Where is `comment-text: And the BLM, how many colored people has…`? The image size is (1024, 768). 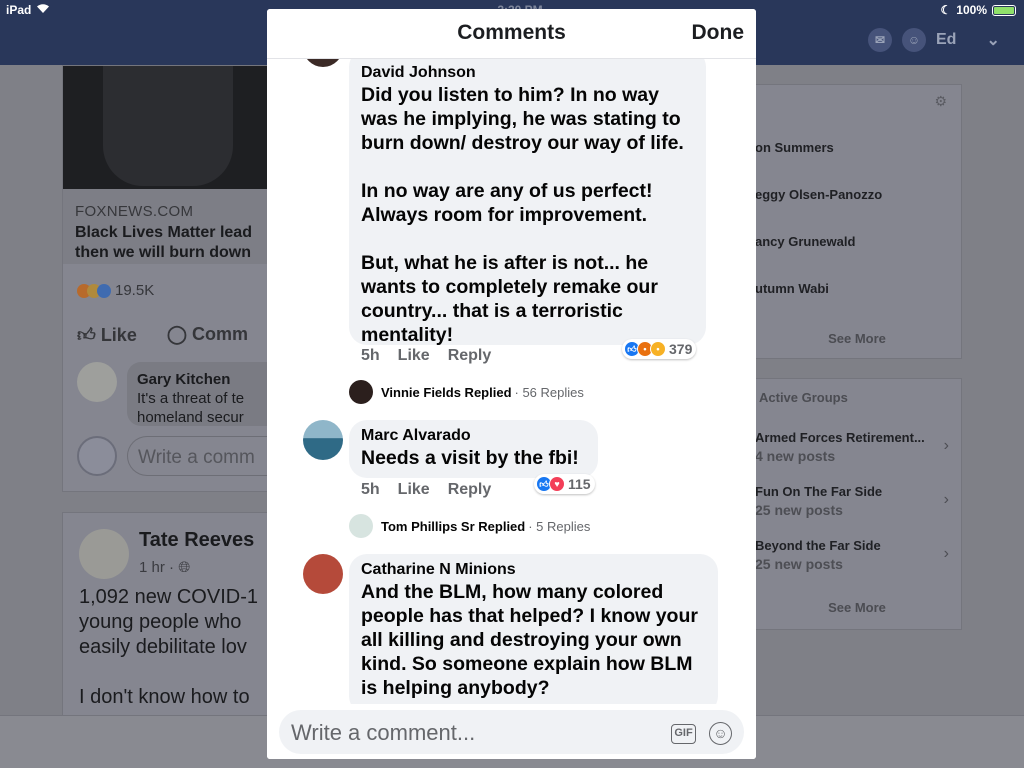 comment-text: And the BLM, how many colored people has… is located at coordinates (529, 640).